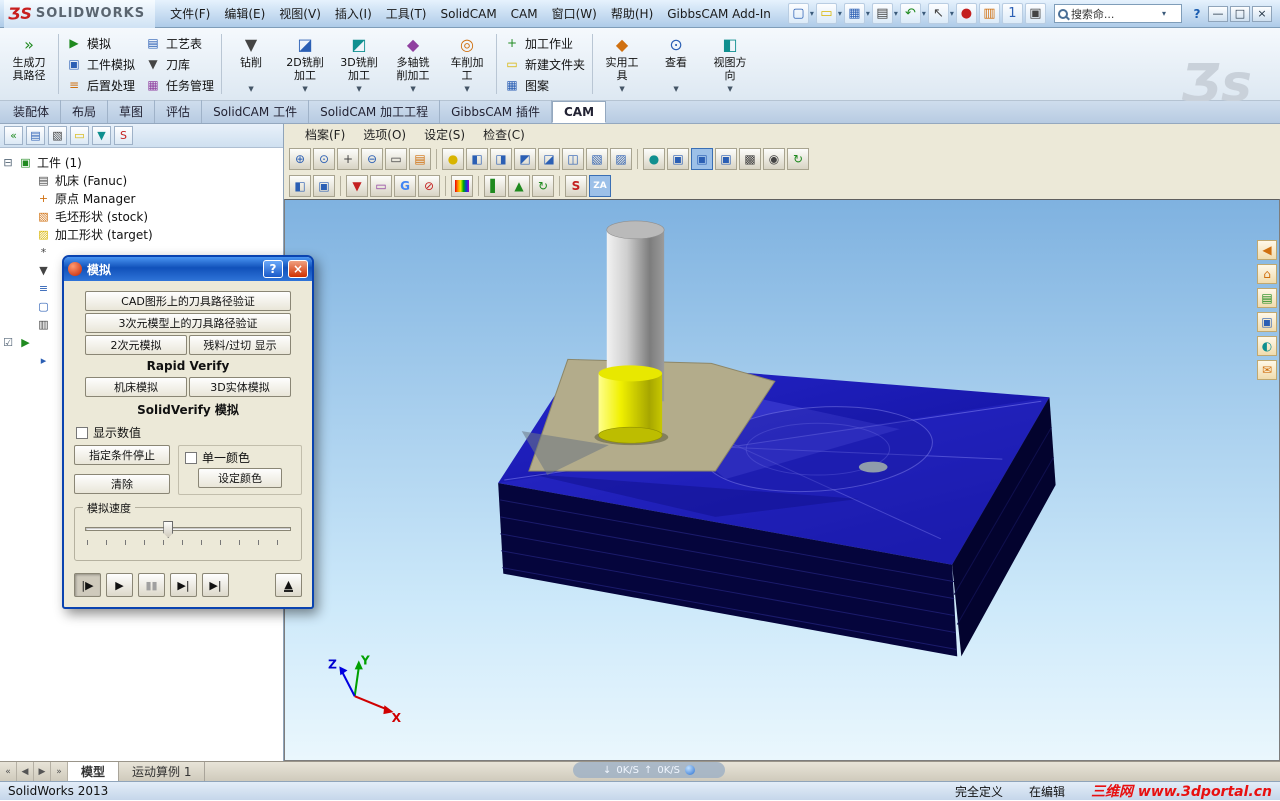 This screenshot has height=801, width=1280. What do you see at coordinates (912, 13) in the screenshot?
I see `undo-button: ↶ ▾` at bounding box center [912, 13].